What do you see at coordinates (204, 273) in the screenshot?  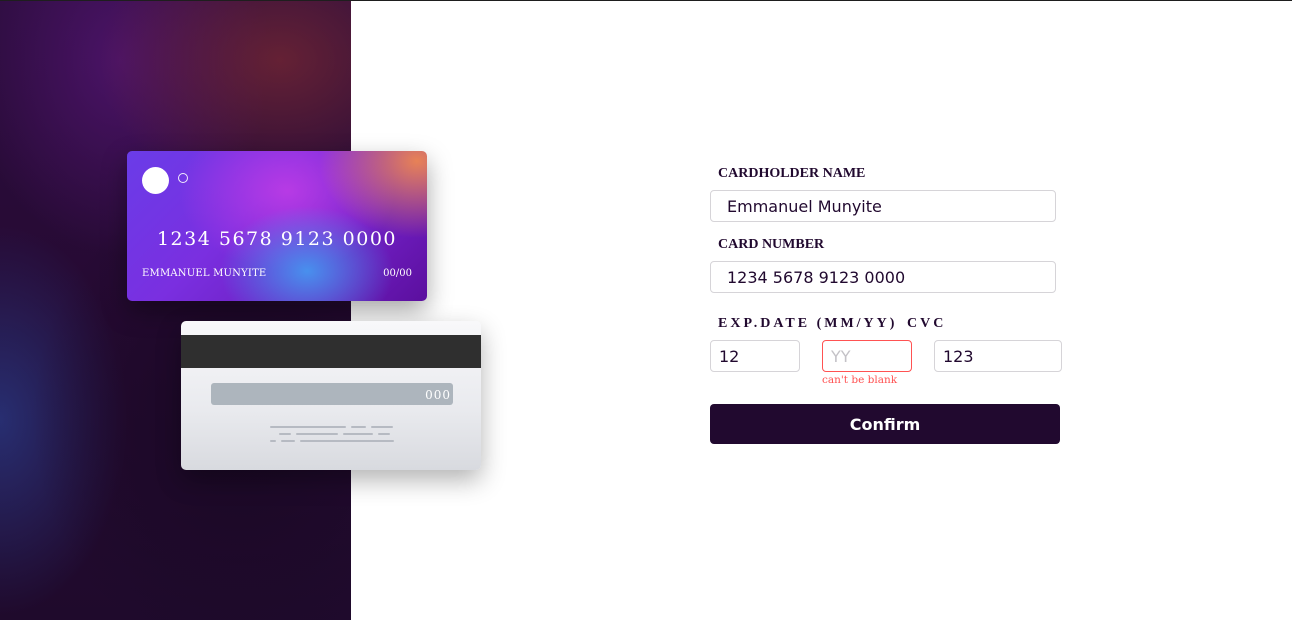 I see `card-front-holder-name: EMMANUEL MUNYITE` at bounding box center [204, 273].